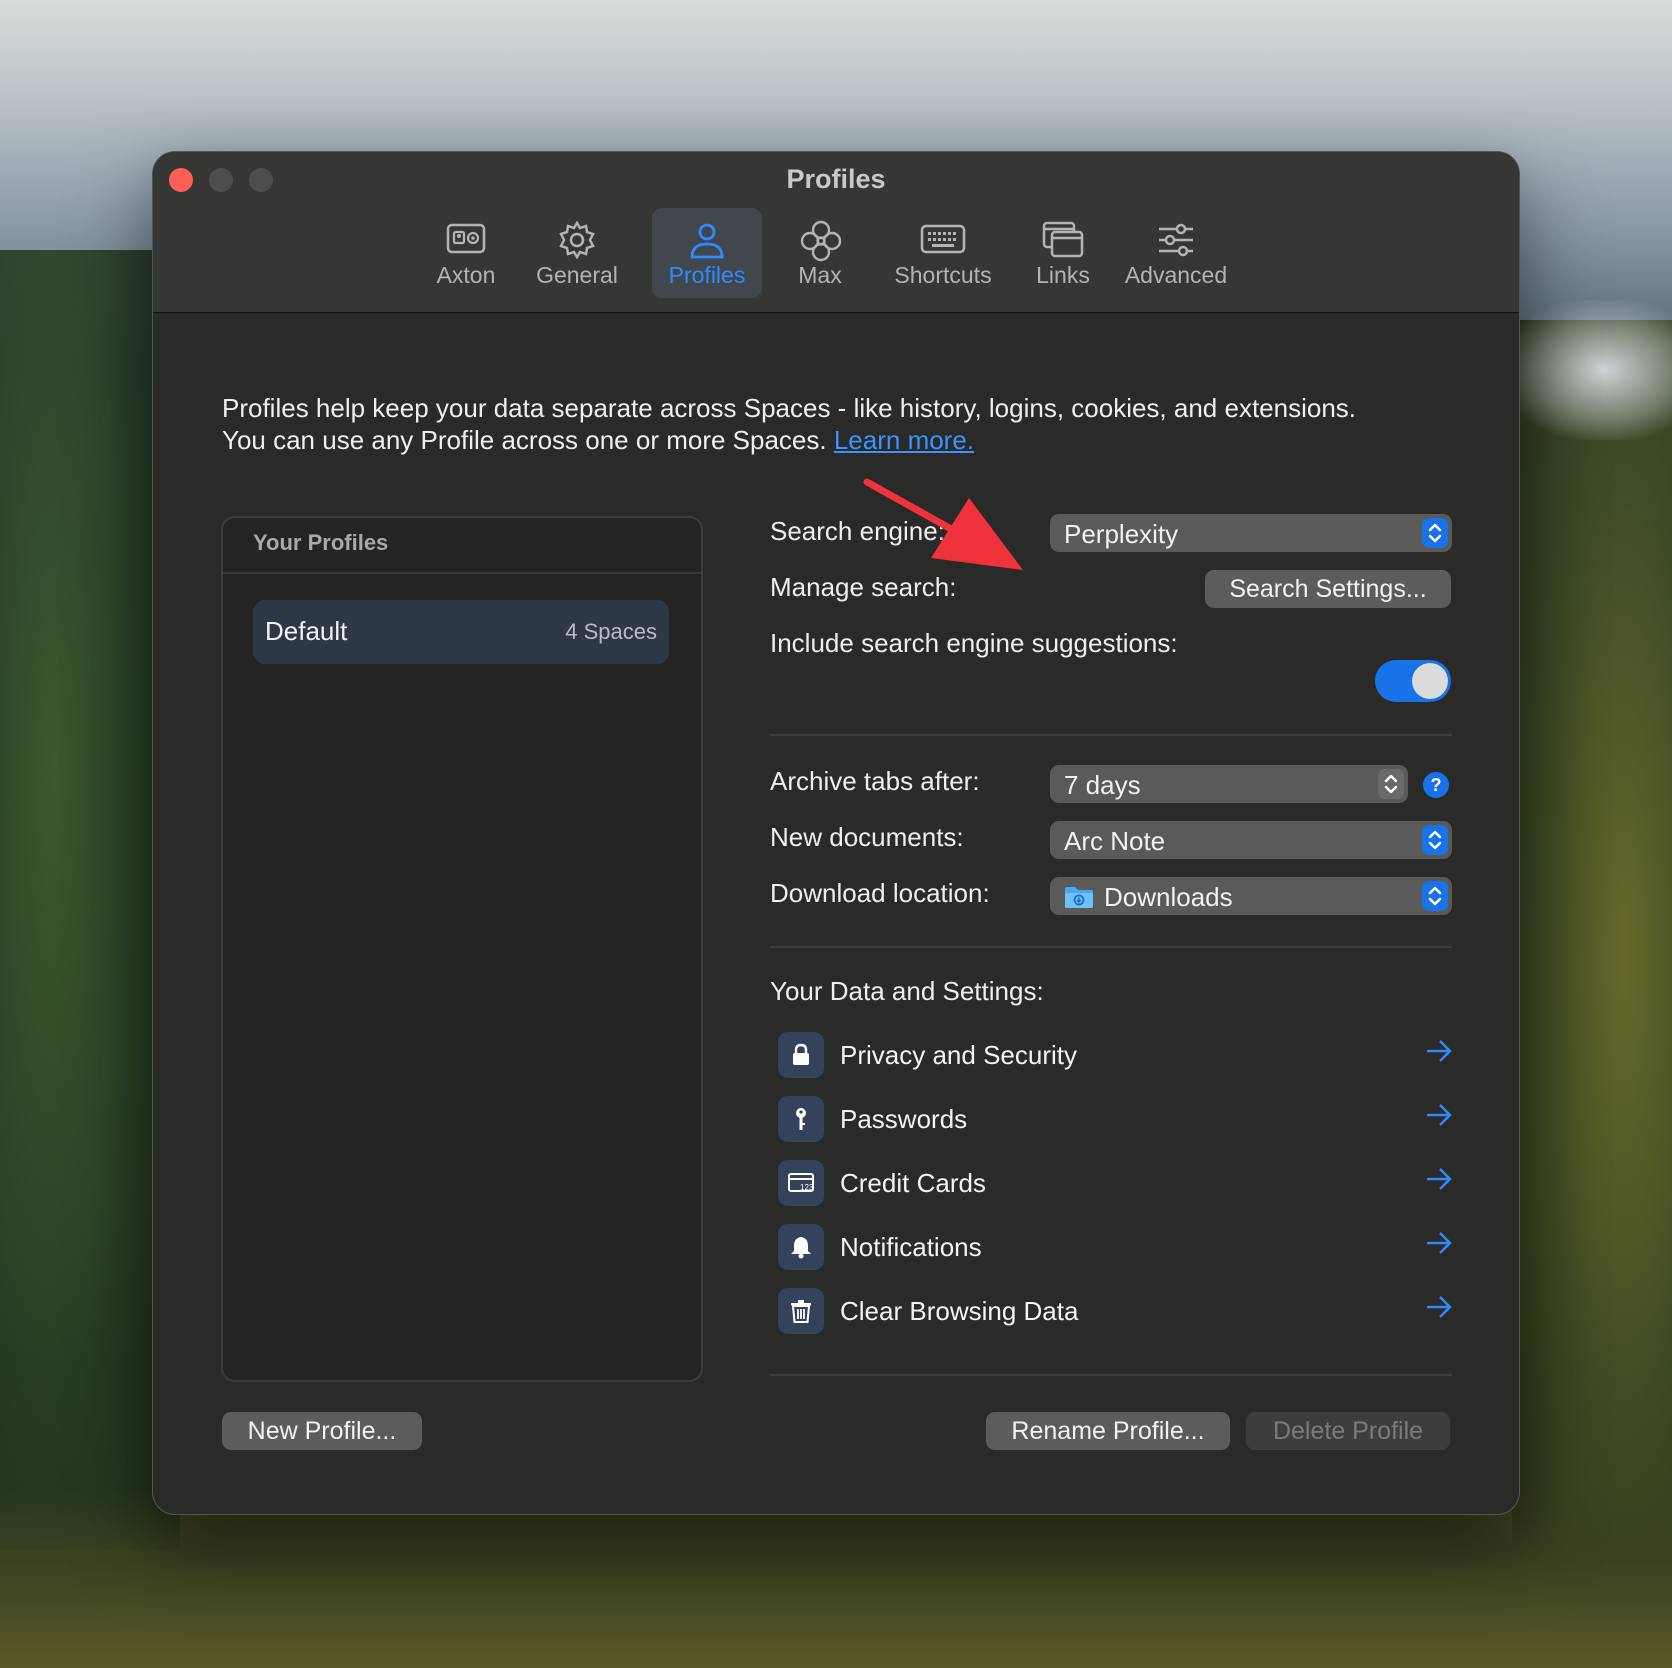 The width and height of the screenshot is (1672, 1668). What do you see at coordinates (943, 524) in the screenshot?
I see `annotation-arrow` at bounding box center [943, 524].